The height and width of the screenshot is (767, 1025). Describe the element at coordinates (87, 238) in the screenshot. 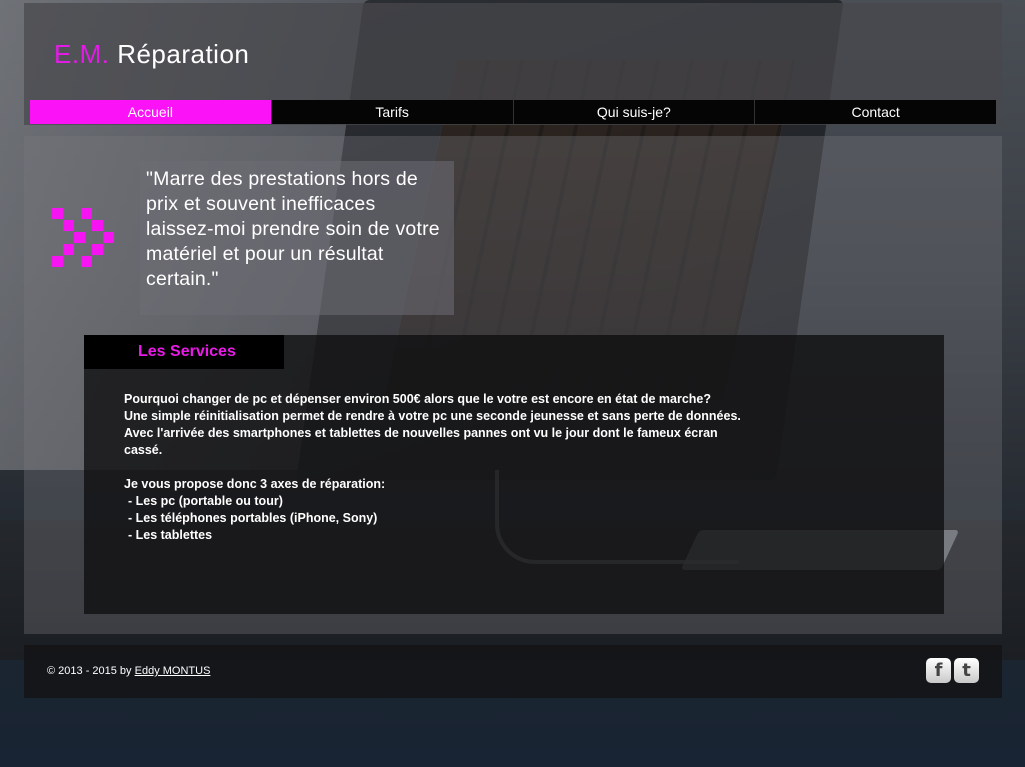

I see `double-chevron-right-icon` at that location.